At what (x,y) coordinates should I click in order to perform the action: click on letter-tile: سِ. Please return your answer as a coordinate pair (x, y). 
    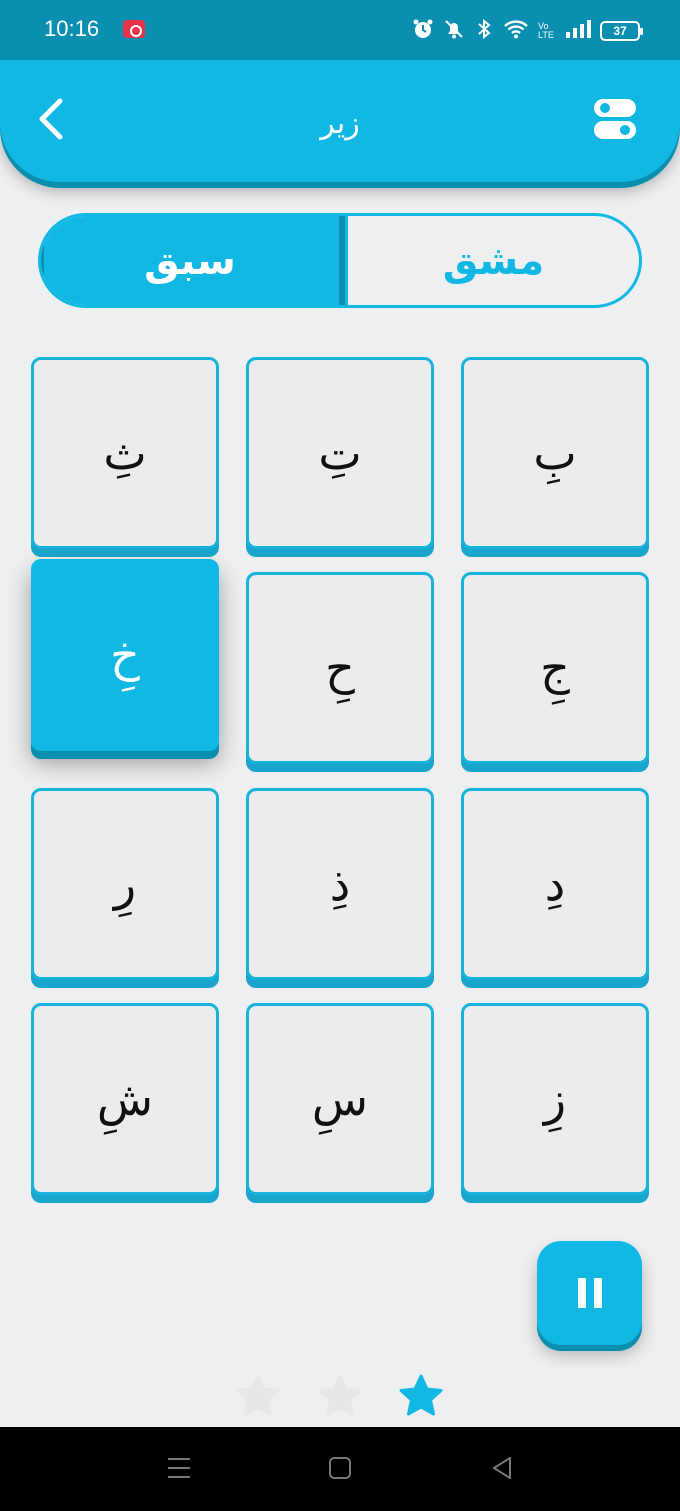
    Looking at the image, I should click on (340, 1099).